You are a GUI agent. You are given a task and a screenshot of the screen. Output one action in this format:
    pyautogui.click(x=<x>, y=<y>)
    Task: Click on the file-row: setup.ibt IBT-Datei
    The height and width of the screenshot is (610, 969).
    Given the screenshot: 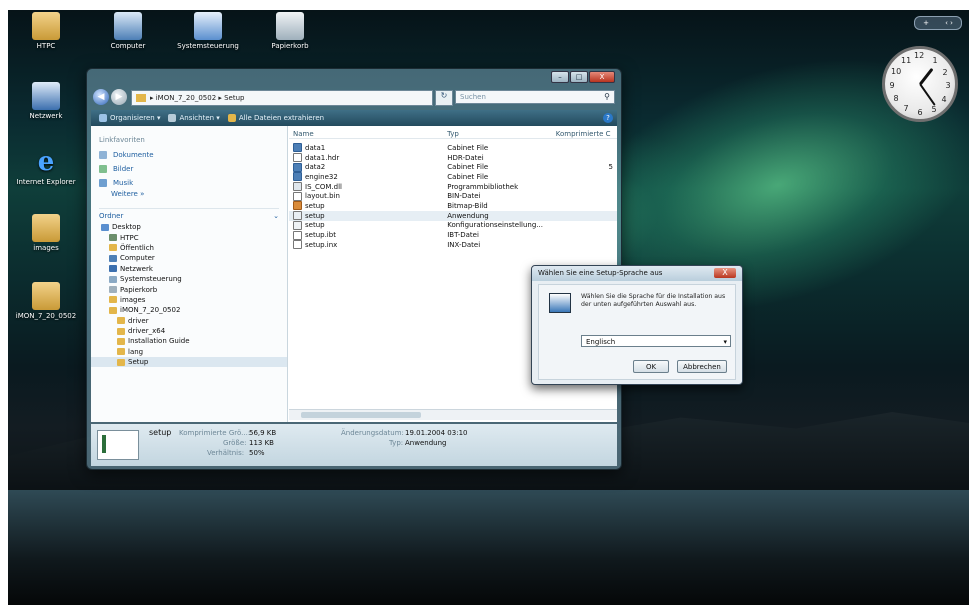 What is the action you would take?
    pyautogui.click(x=453, y=235)
    